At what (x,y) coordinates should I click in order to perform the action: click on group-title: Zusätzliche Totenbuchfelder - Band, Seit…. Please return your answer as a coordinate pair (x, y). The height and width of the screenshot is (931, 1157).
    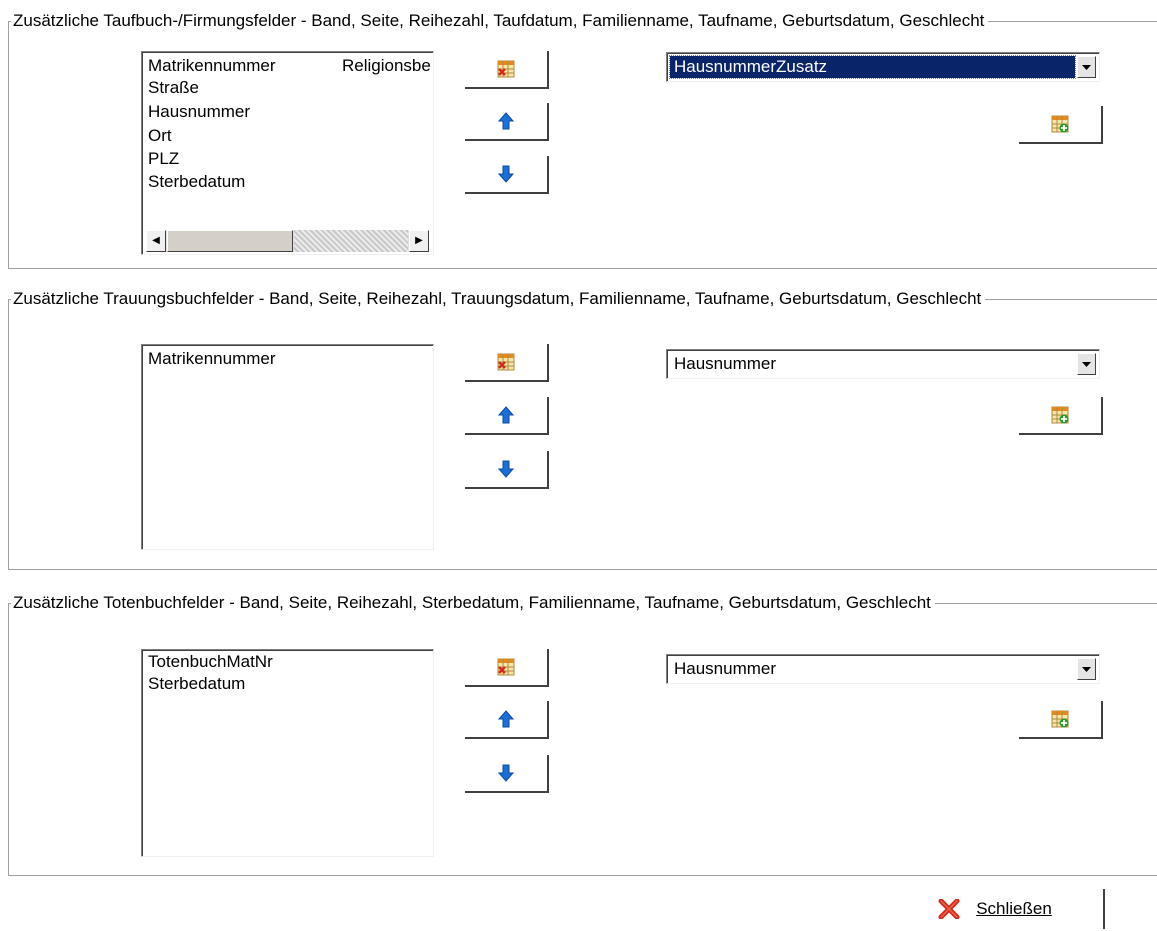
    Looking at the image, I should click on (473, 603).